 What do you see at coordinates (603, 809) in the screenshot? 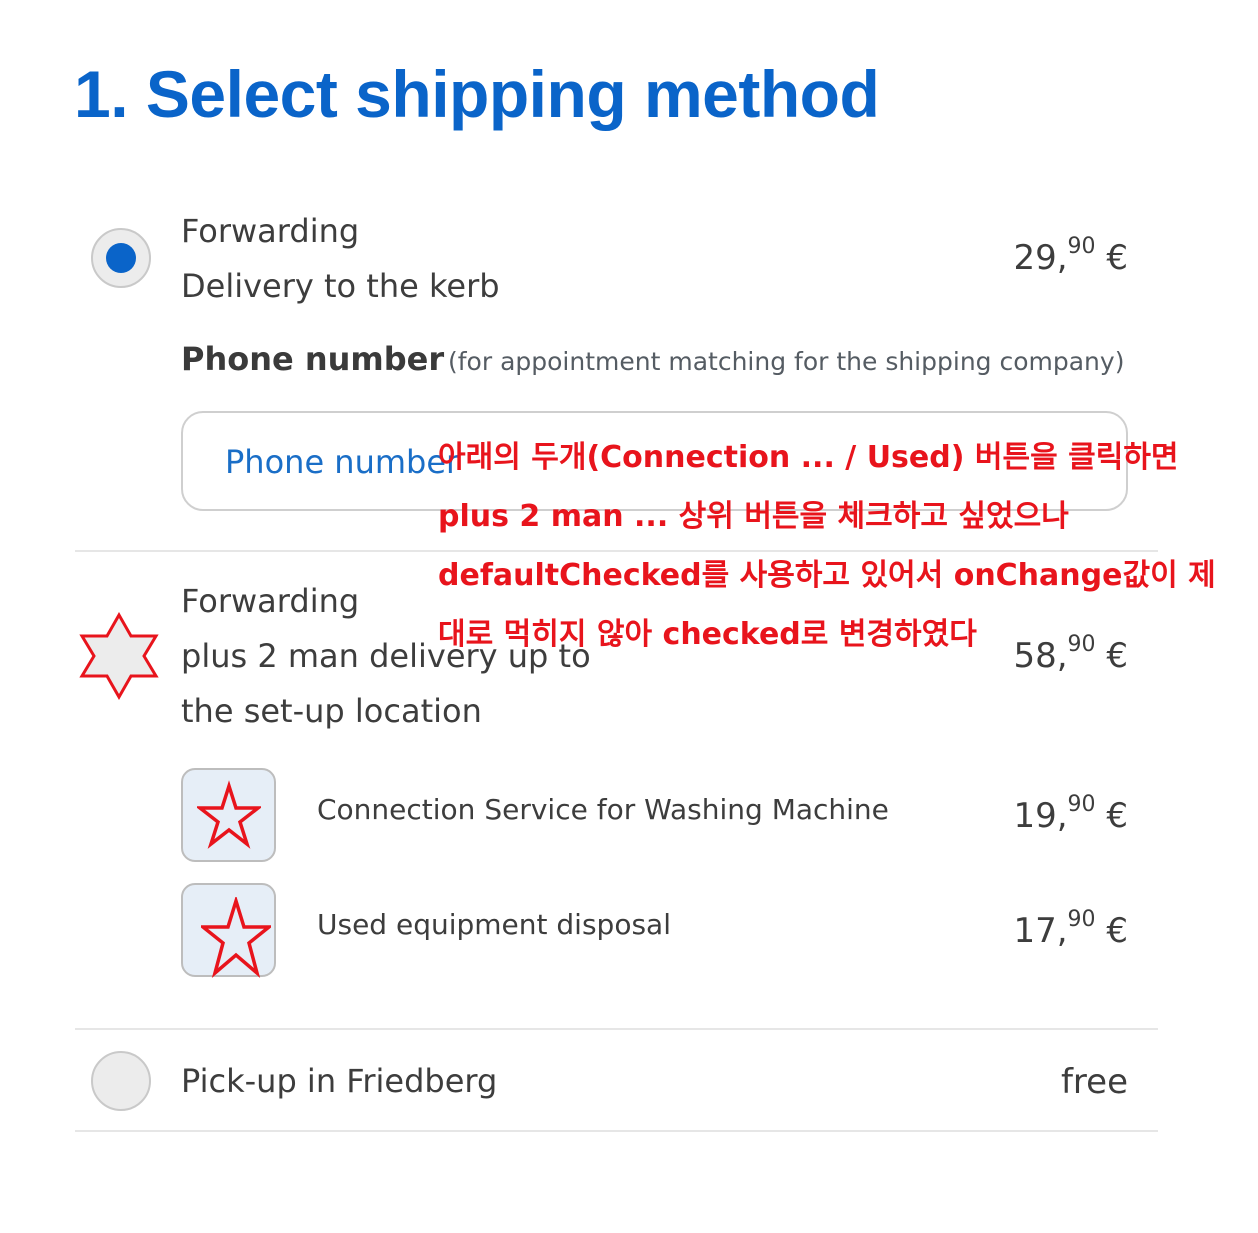
I see `extra-connection-service-label: Connection Service for Washing Machine` at bounding box center [603, 809].